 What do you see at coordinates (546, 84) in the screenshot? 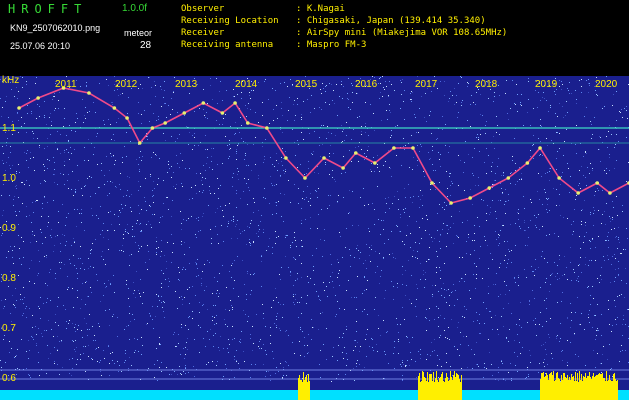
I see `x-tick-label: 2019` at bounding box center [546, 84].